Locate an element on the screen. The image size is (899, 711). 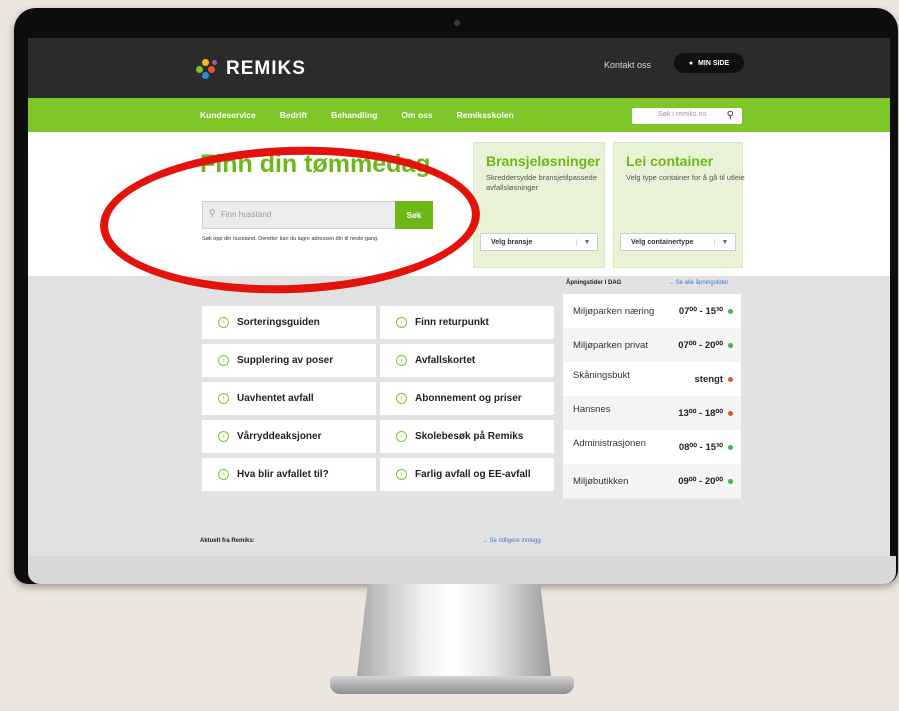
tile-label: Avfallskortet is located at coordinates (445, 360).